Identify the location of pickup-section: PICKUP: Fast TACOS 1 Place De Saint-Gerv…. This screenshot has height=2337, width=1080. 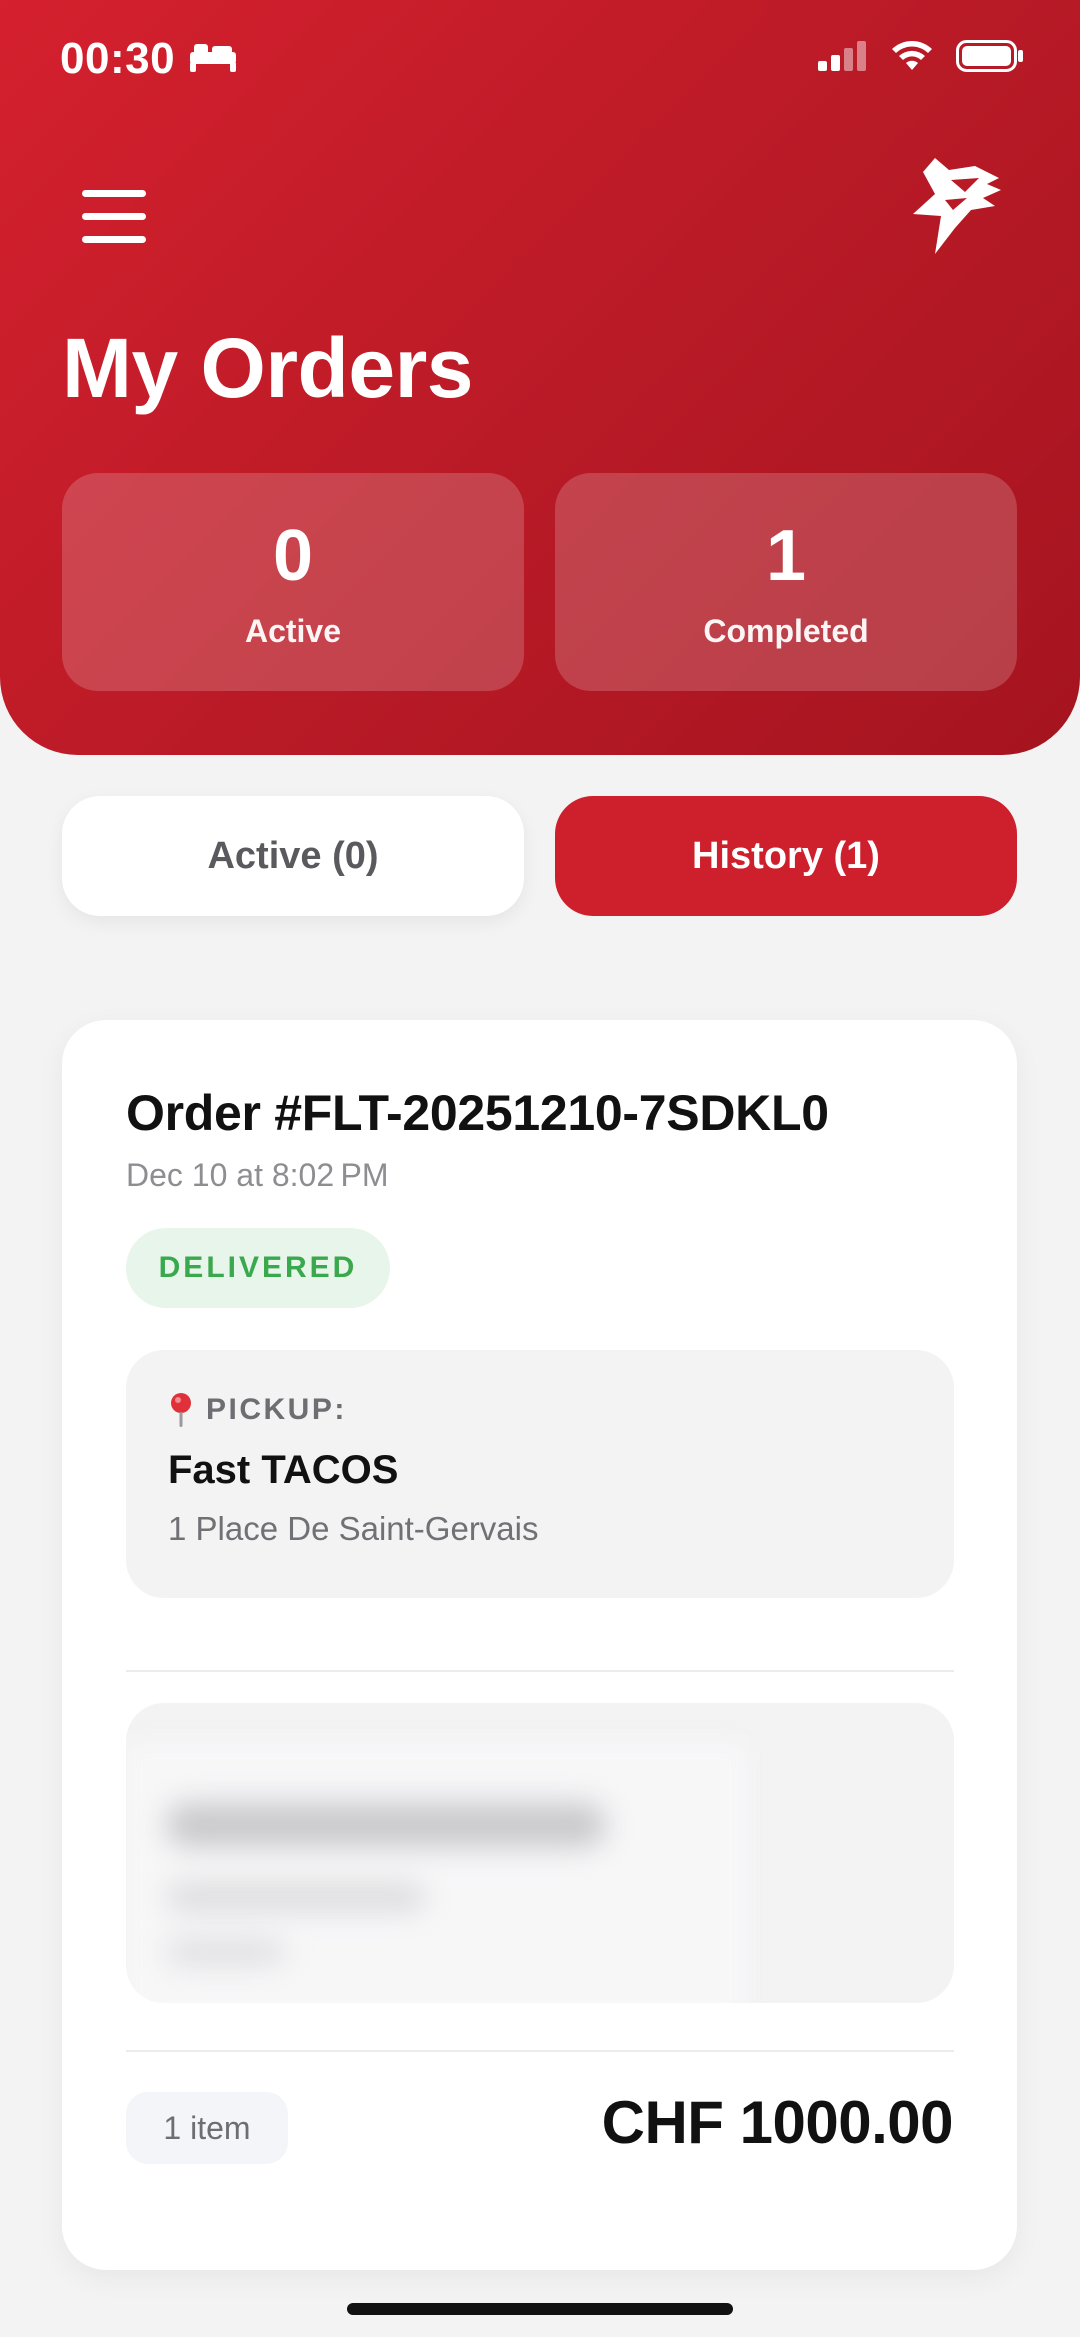
(540, 1474).